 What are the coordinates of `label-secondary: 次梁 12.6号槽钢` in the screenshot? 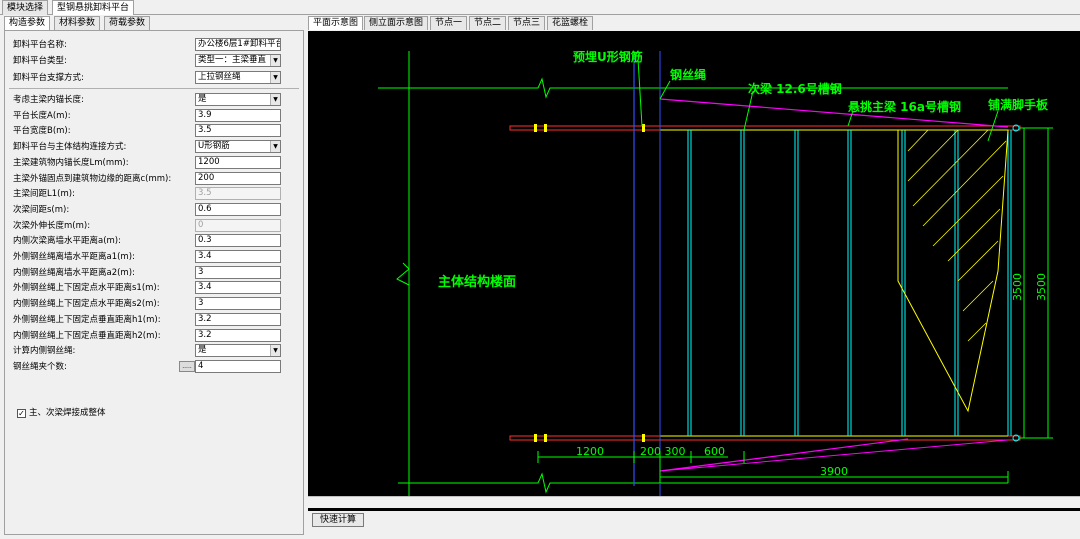 It's located at (795, 88).